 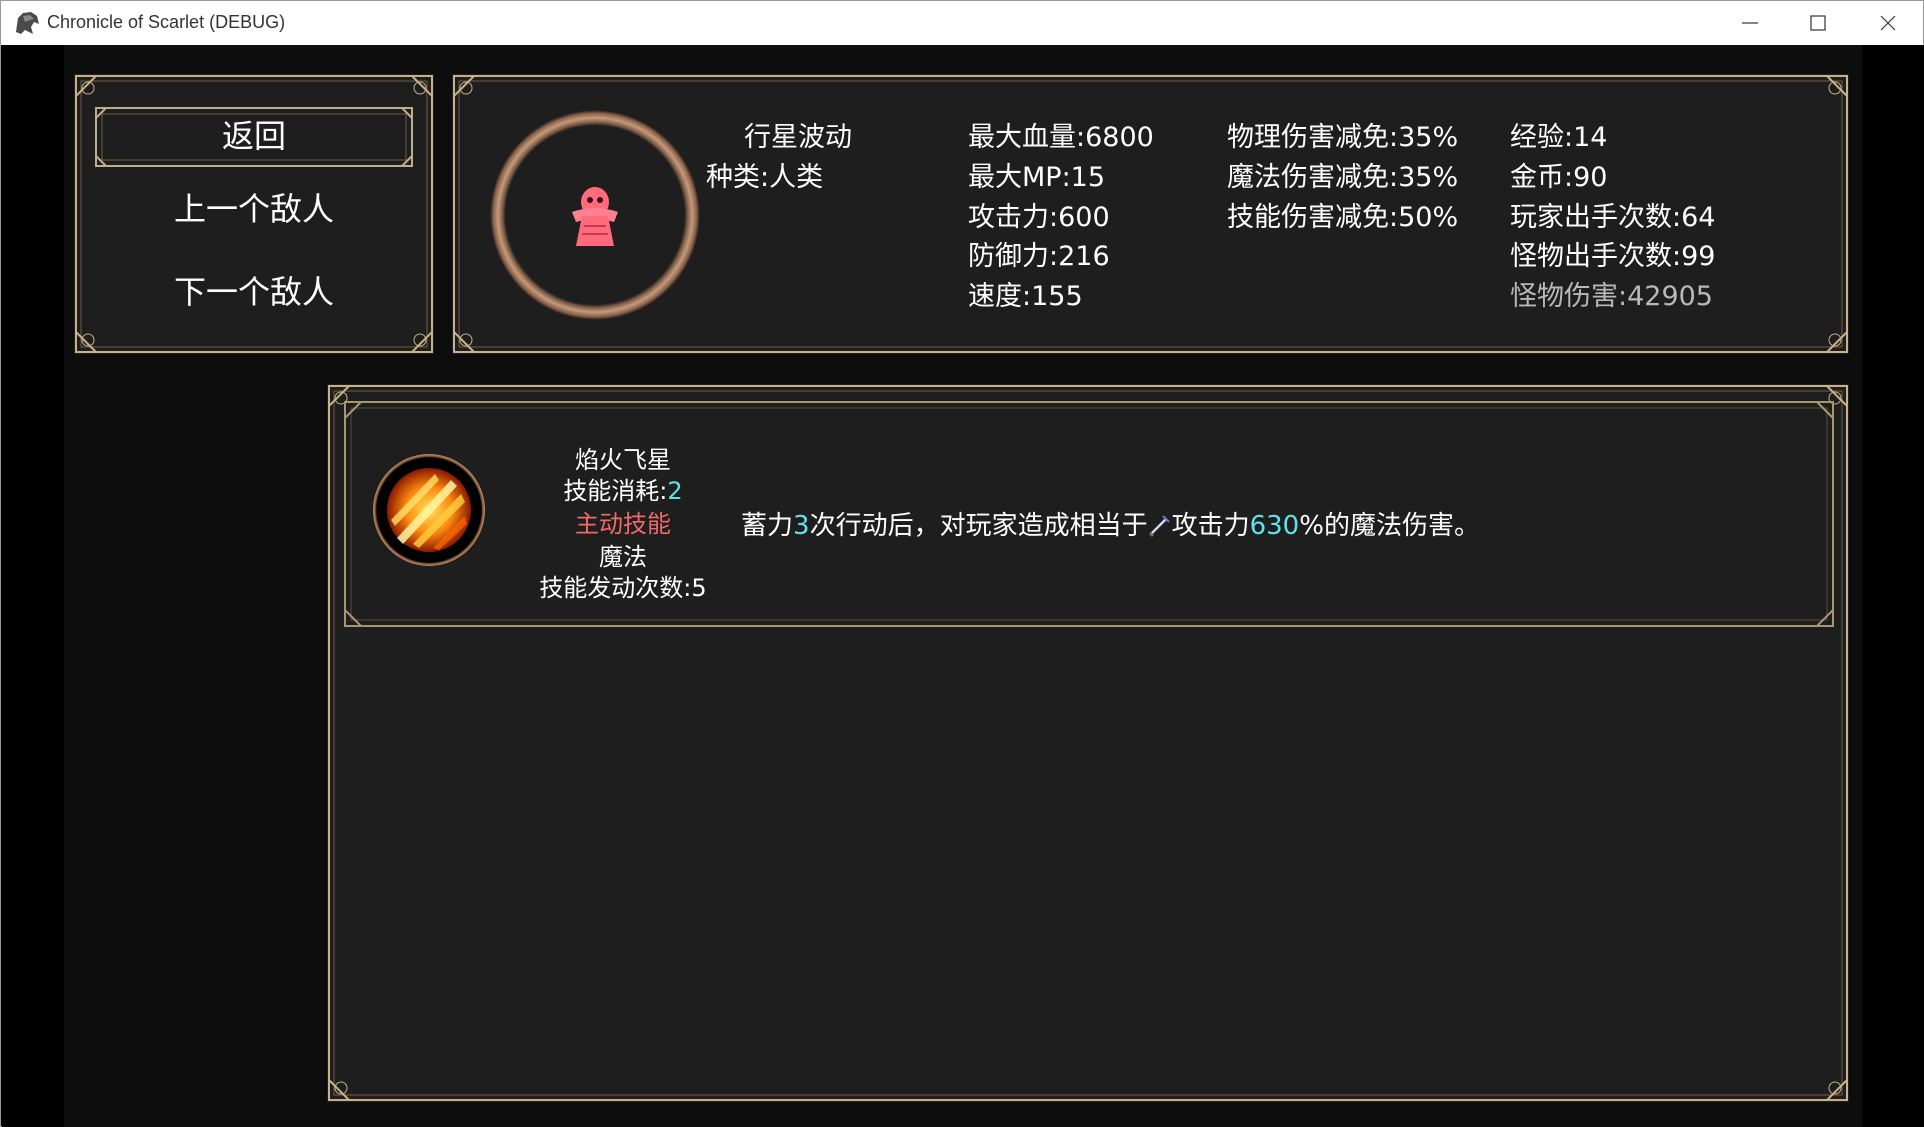 What do you see at coordinates (623, 588) in the screenshot?
I see `skill-trigger-count: 技能发动次数:5` at bounding box center [623, 588].